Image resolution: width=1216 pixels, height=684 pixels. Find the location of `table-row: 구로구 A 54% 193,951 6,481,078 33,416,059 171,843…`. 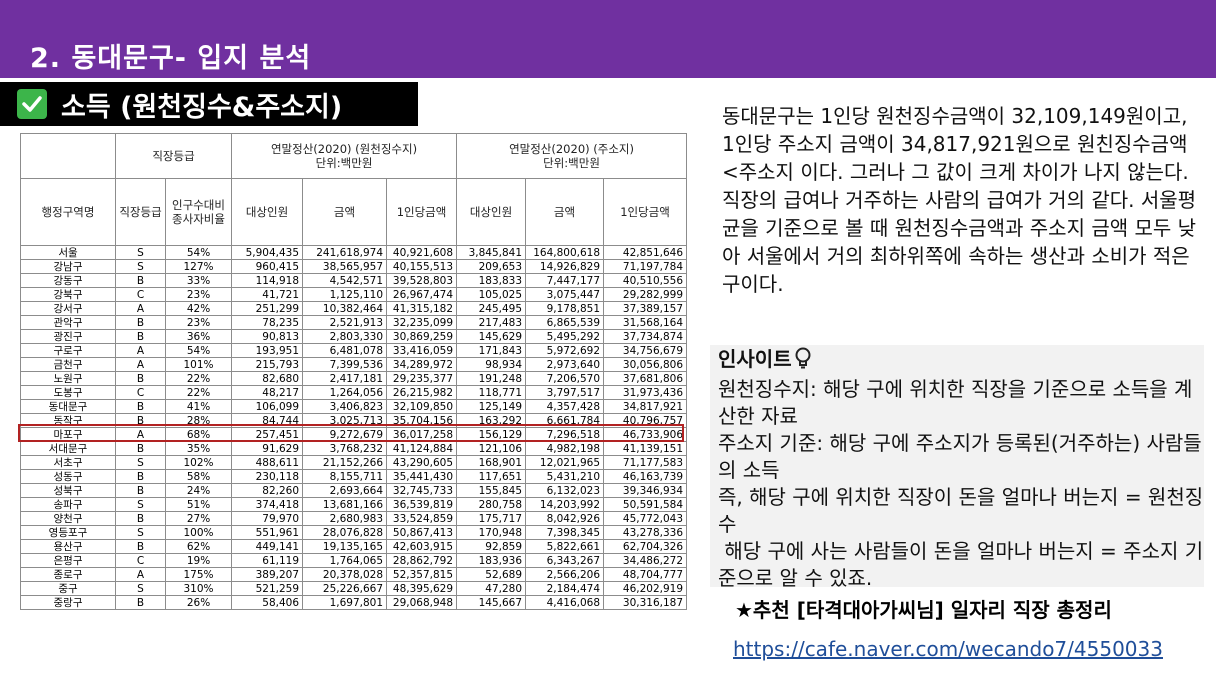

table-row: 구로구 A 54% 193,951 6,481,078 33,416,059 171,843… is located at coordinates (354, 350).